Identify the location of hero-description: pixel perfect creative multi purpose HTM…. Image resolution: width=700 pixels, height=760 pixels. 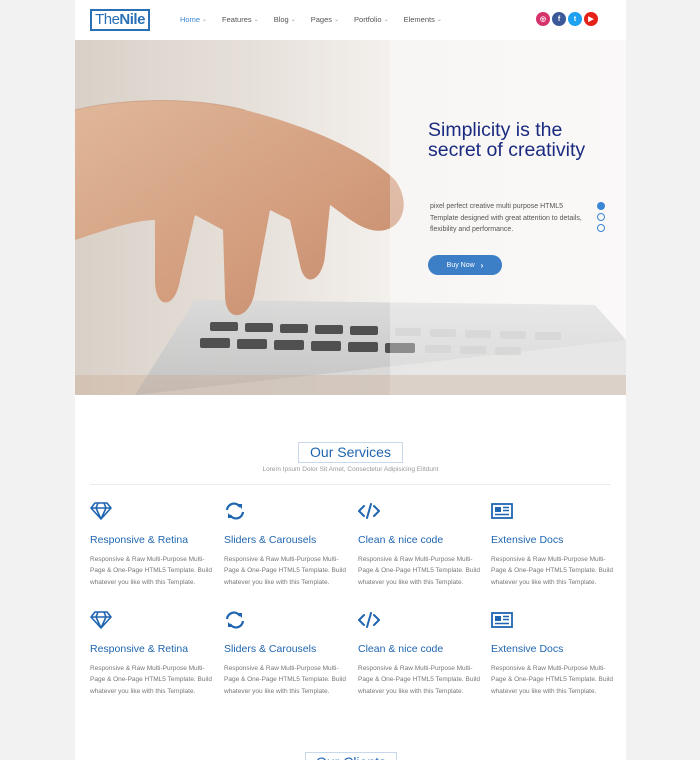
(506, 218).